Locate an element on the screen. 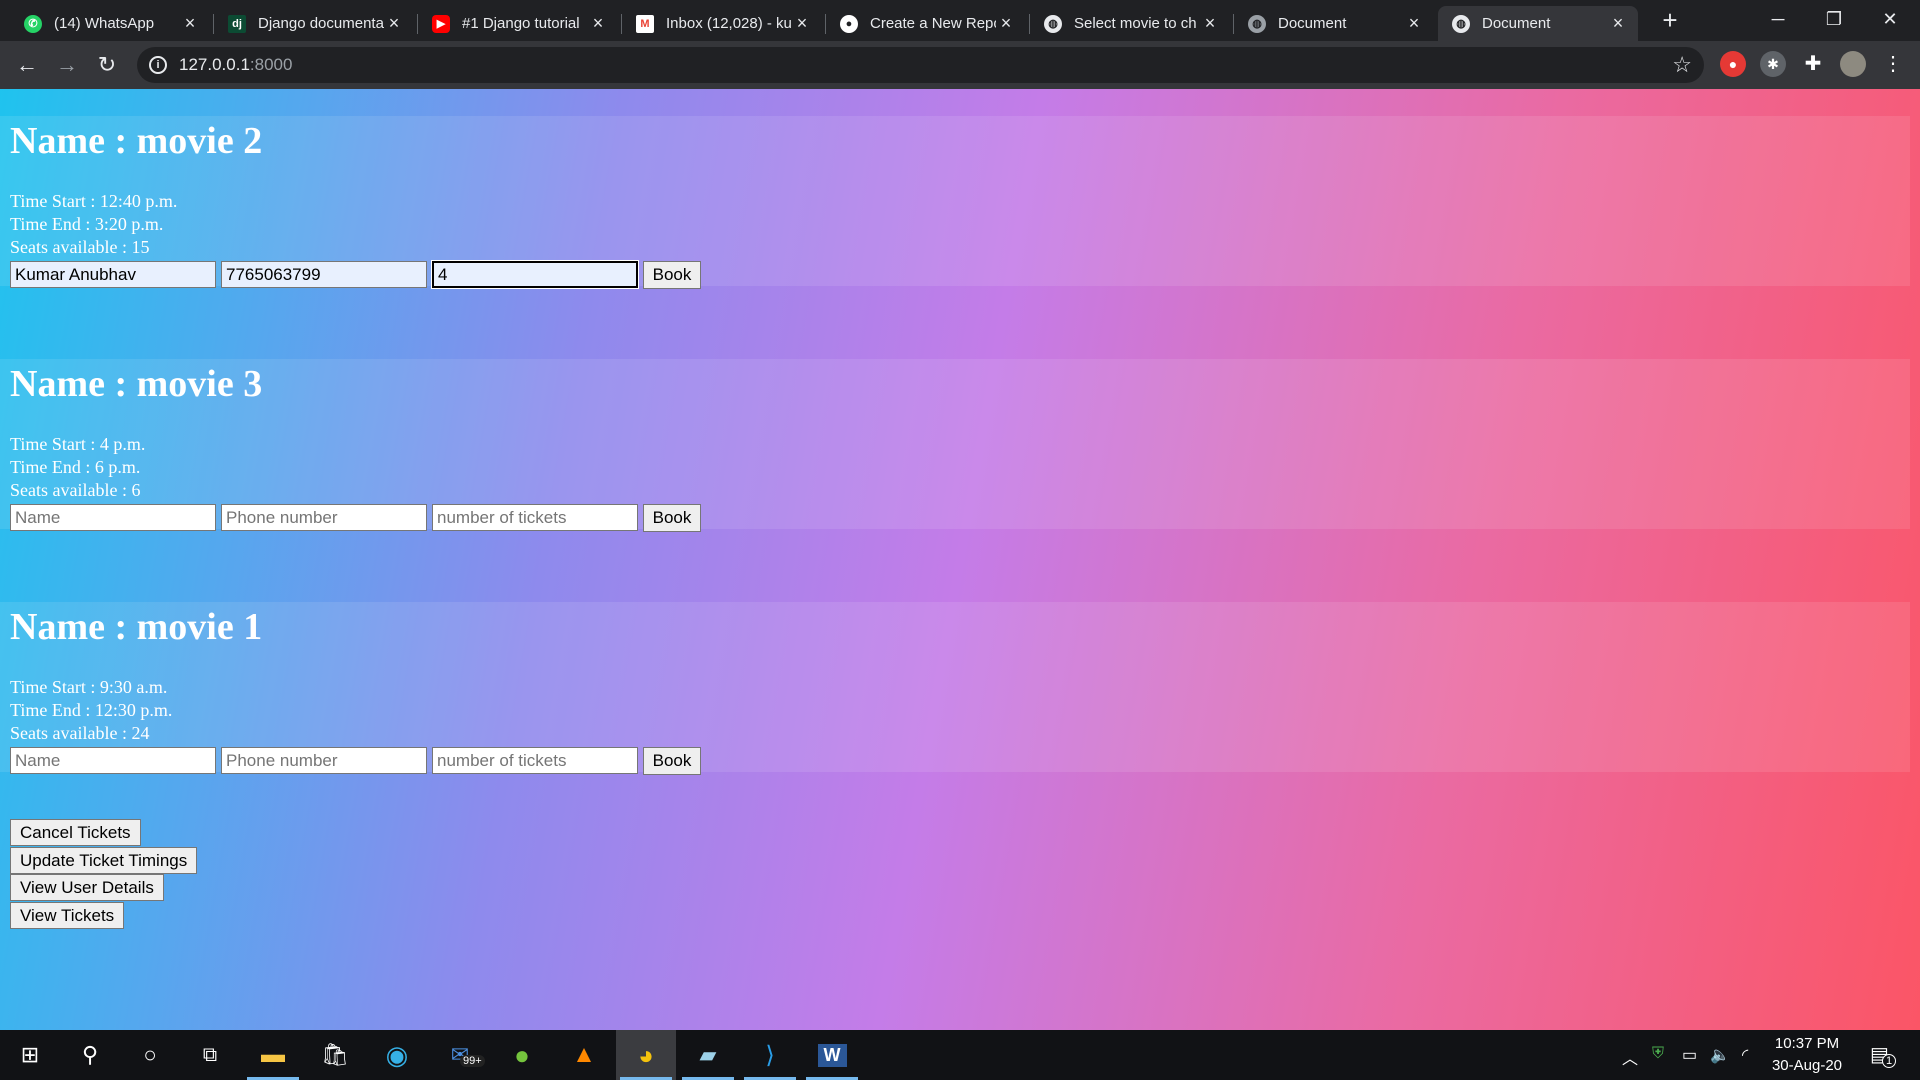 Image resolution: width=1920 pixels, height=1080 pixels. minimize-button: ─ is located at coordinates (1778, 19).